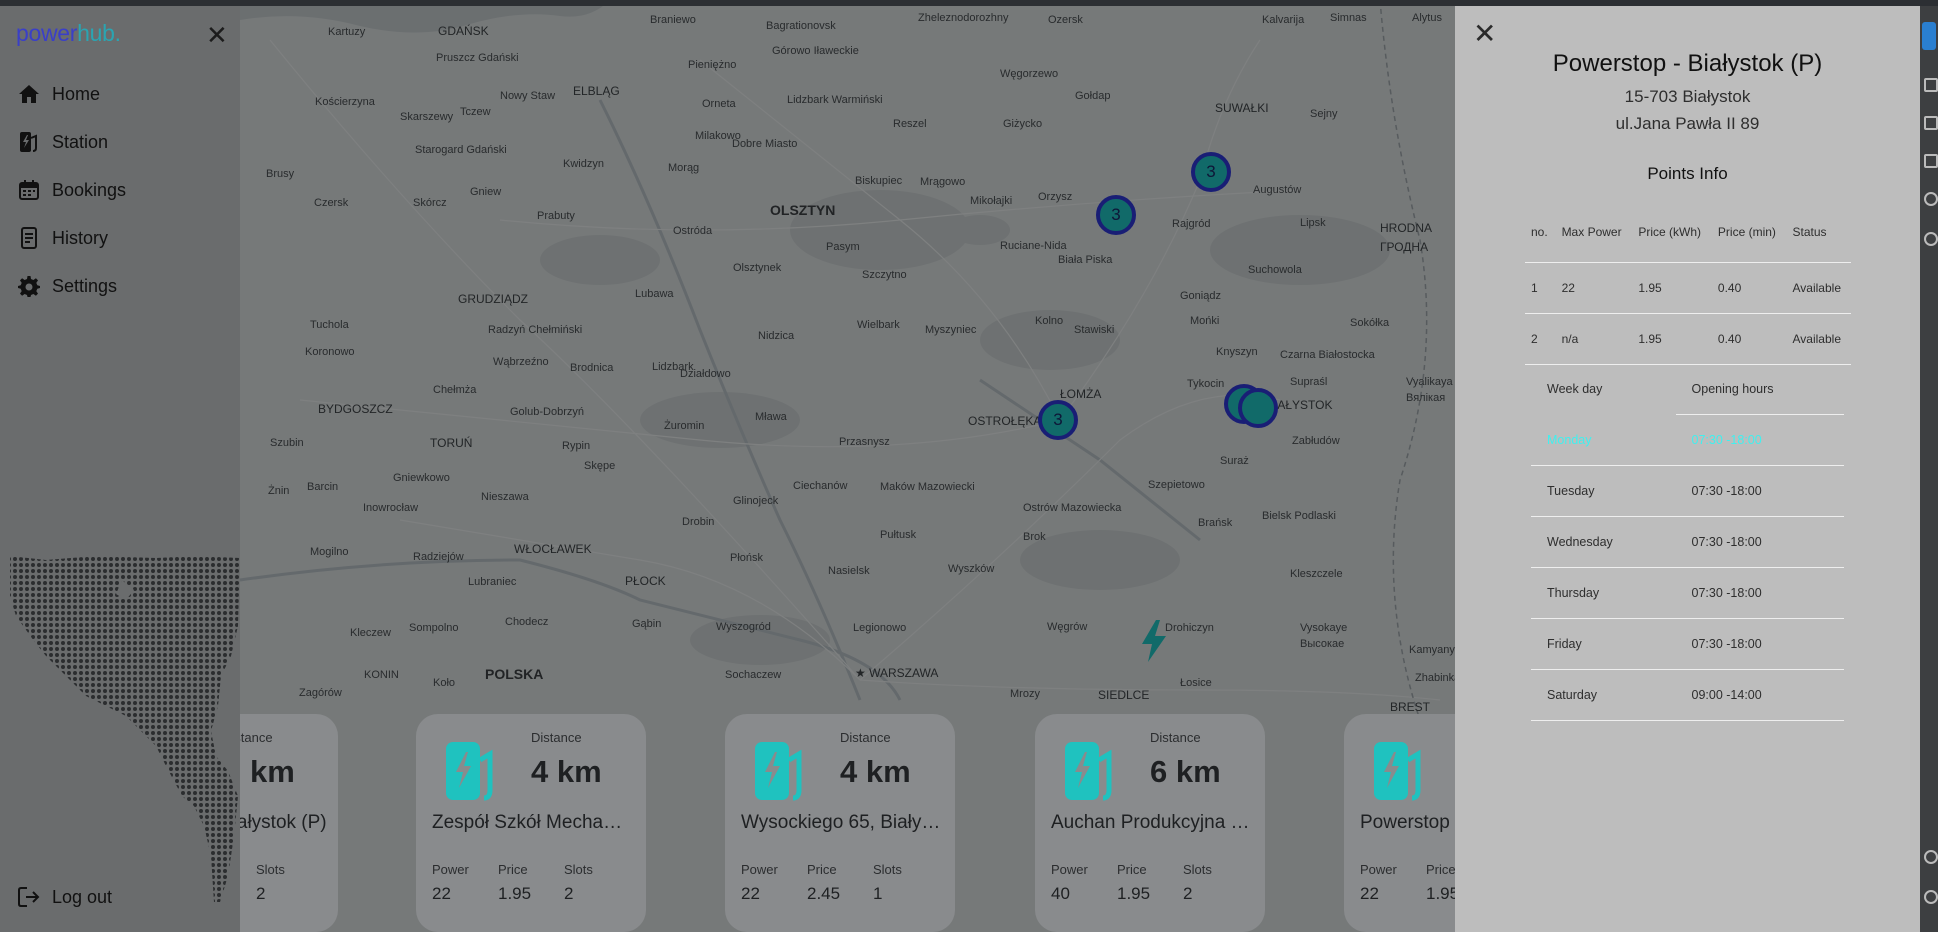 This screenshot has height=932, width=1938. What do you see at coordinates (824, 893) in the screenshot?
I see `price-value: 2.45` at bounding box center [824, 893].